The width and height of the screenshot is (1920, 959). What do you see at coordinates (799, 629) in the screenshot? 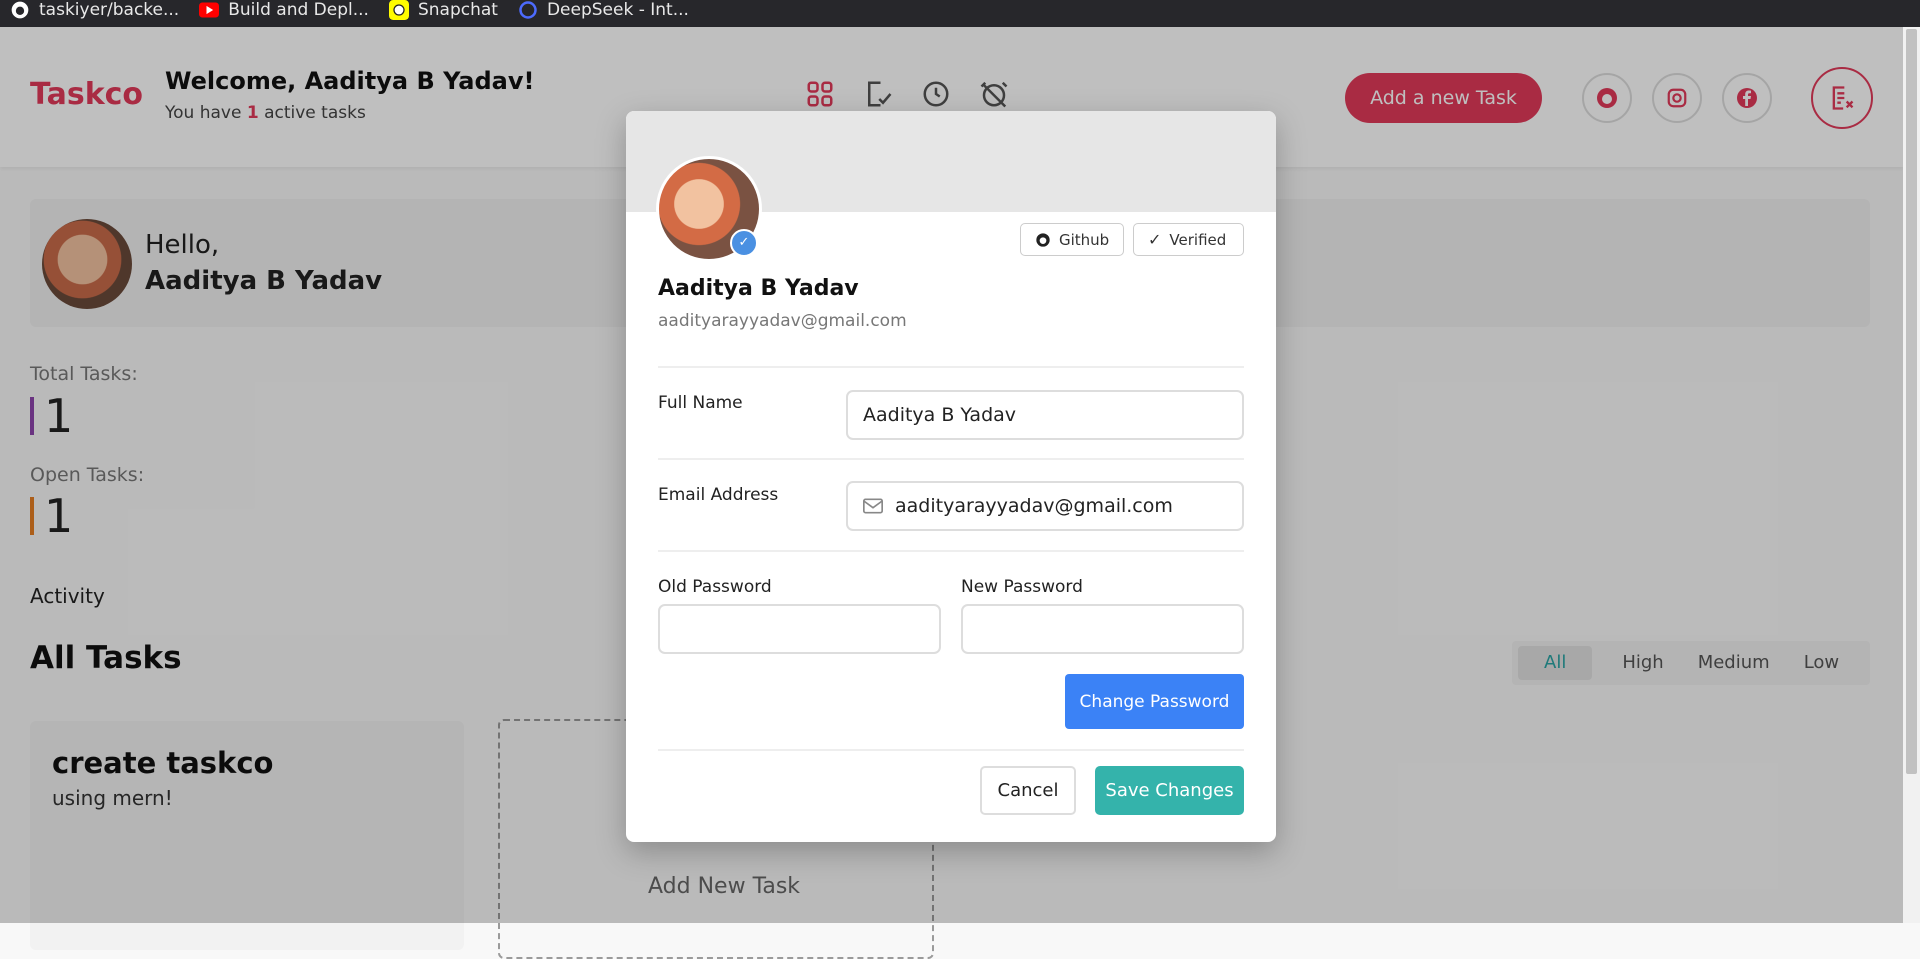
I see `old-password-field` at bounding box center [799, 629].